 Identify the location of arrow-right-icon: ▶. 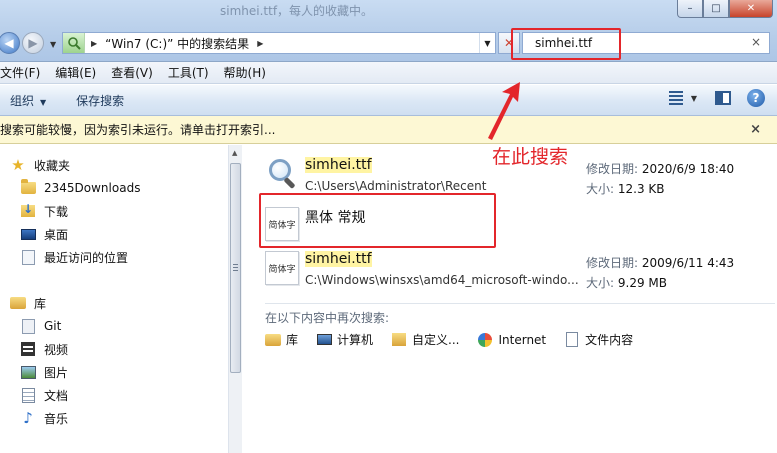
(33, 43).